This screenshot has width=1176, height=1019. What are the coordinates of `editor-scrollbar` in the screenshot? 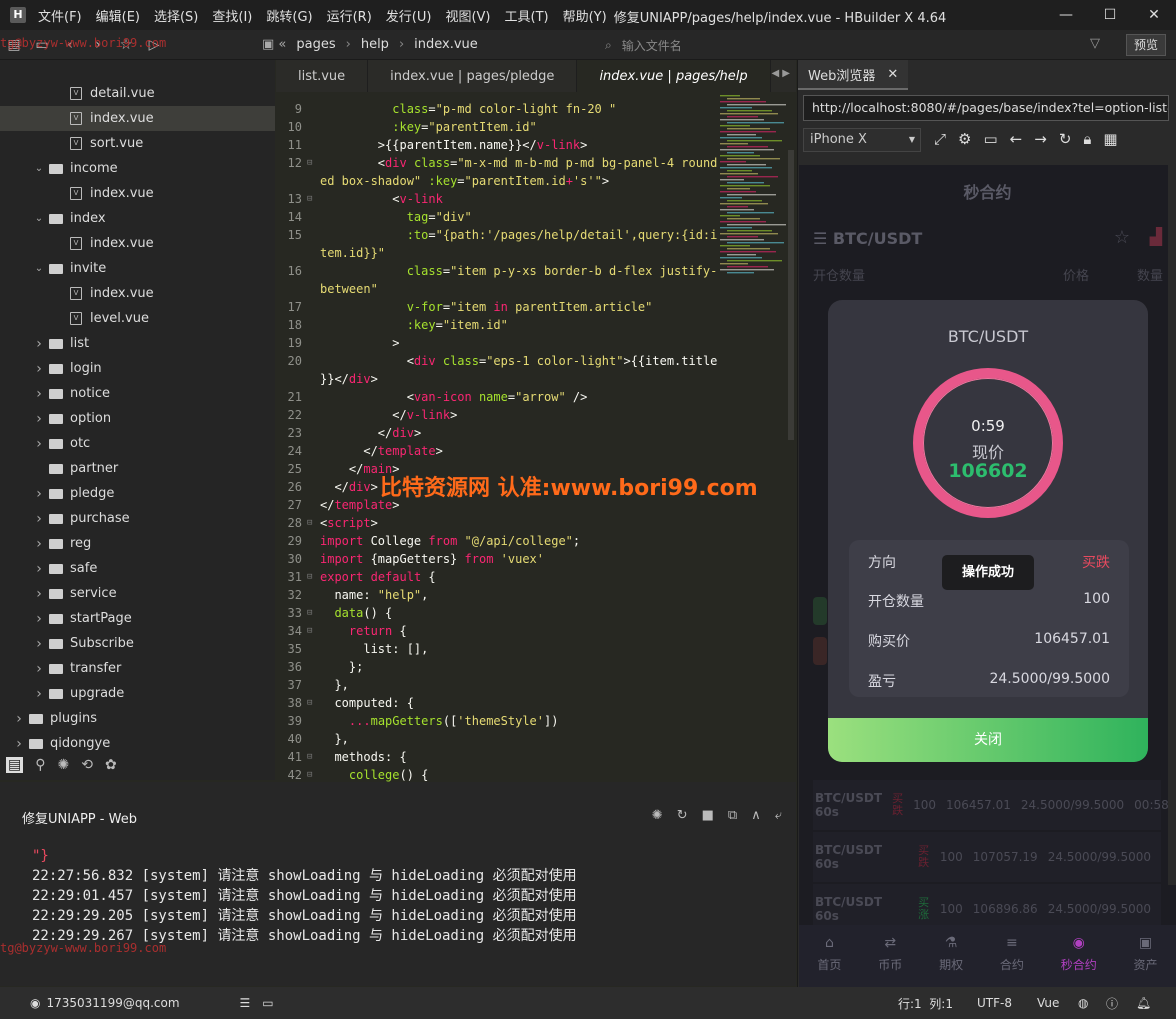 It's located at (791, 295).